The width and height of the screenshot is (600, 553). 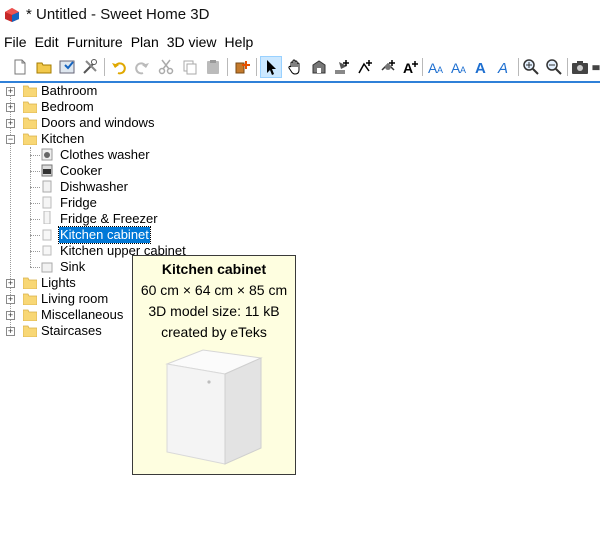 I want to click on tree-category-label: Doors and windows, so click(x=98, y=122).